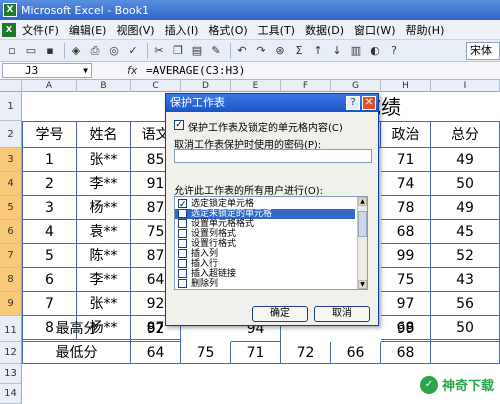 Image resolution: width=500 pixels, height=404 pixels. What do you see at coordinates (265, 224) in the screenshot?
I see `permission-item: 设置单元格格式` at bounding box center [265, 224].